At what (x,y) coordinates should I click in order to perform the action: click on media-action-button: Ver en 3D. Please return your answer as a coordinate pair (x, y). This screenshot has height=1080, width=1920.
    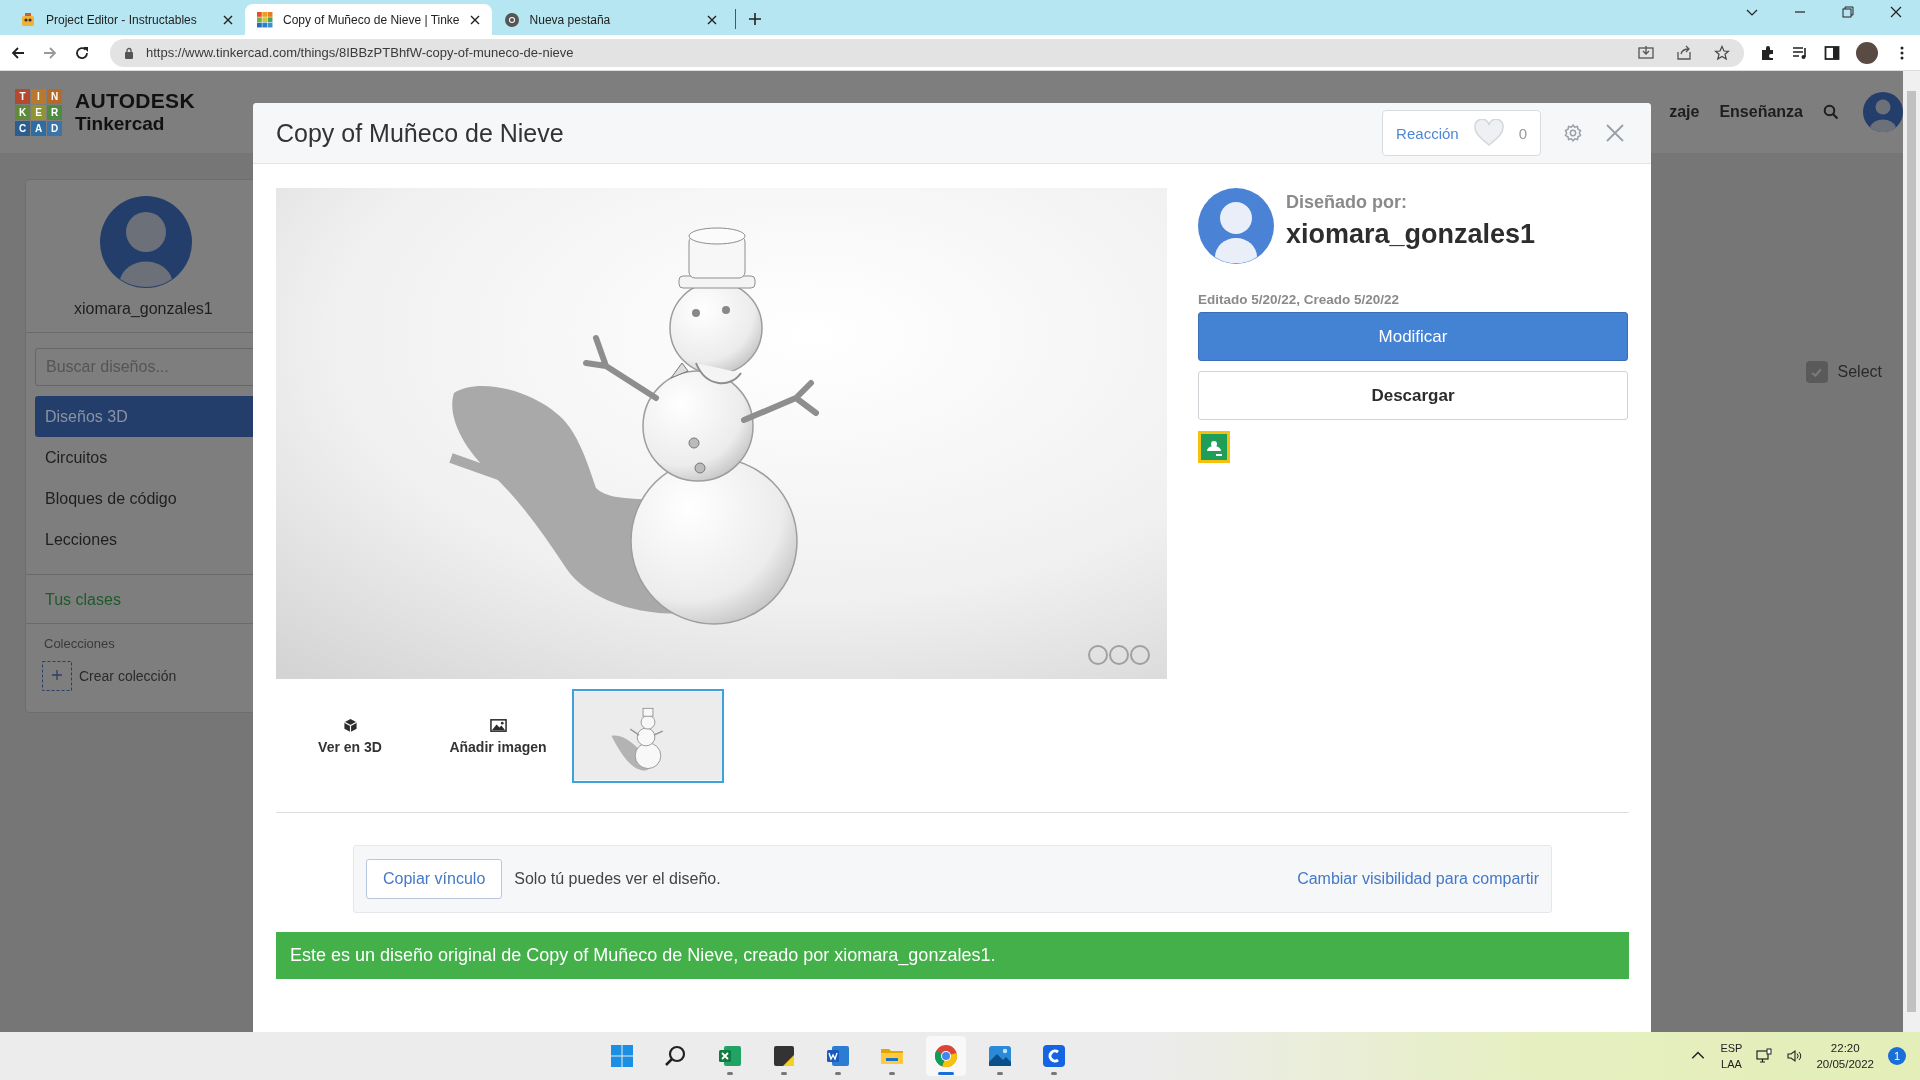
    Looking at the image, I should click on (350, 736).